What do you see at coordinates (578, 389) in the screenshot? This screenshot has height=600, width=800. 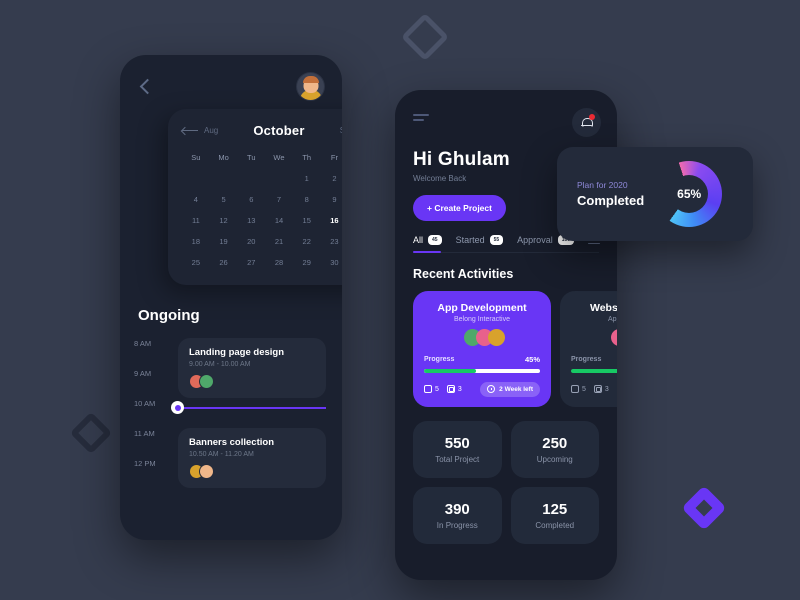 I see `attachment-count: 5` at bounding box center [578, 389].